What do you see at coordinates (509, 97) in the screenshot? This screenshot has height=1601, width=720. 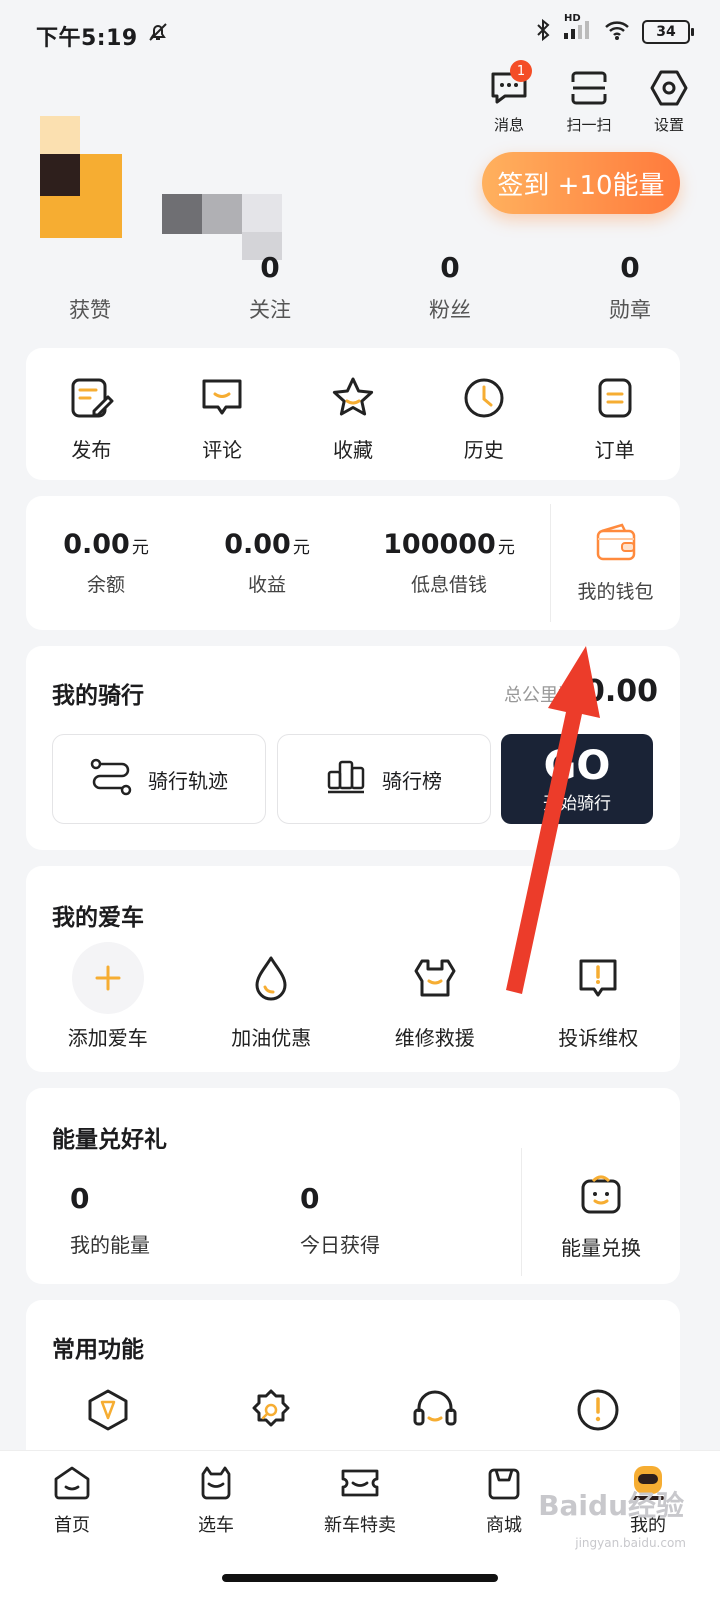 I see `messages-button: 1 消息` at bounding box center [509, 97].